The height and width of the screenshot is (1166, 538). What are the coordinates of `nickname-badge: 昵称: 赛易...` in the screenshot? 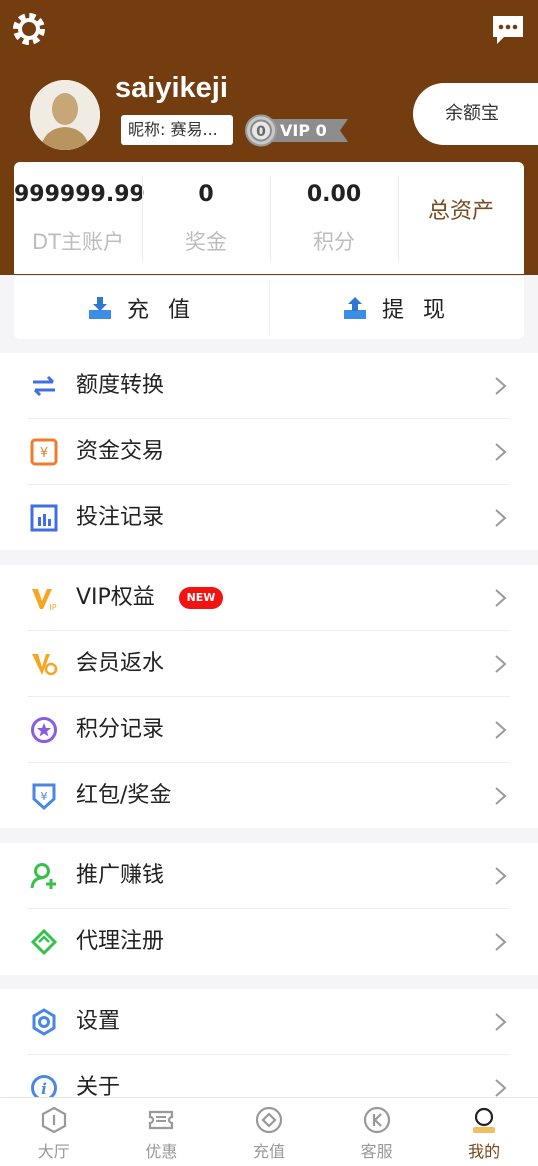 It's located at (177, 130).